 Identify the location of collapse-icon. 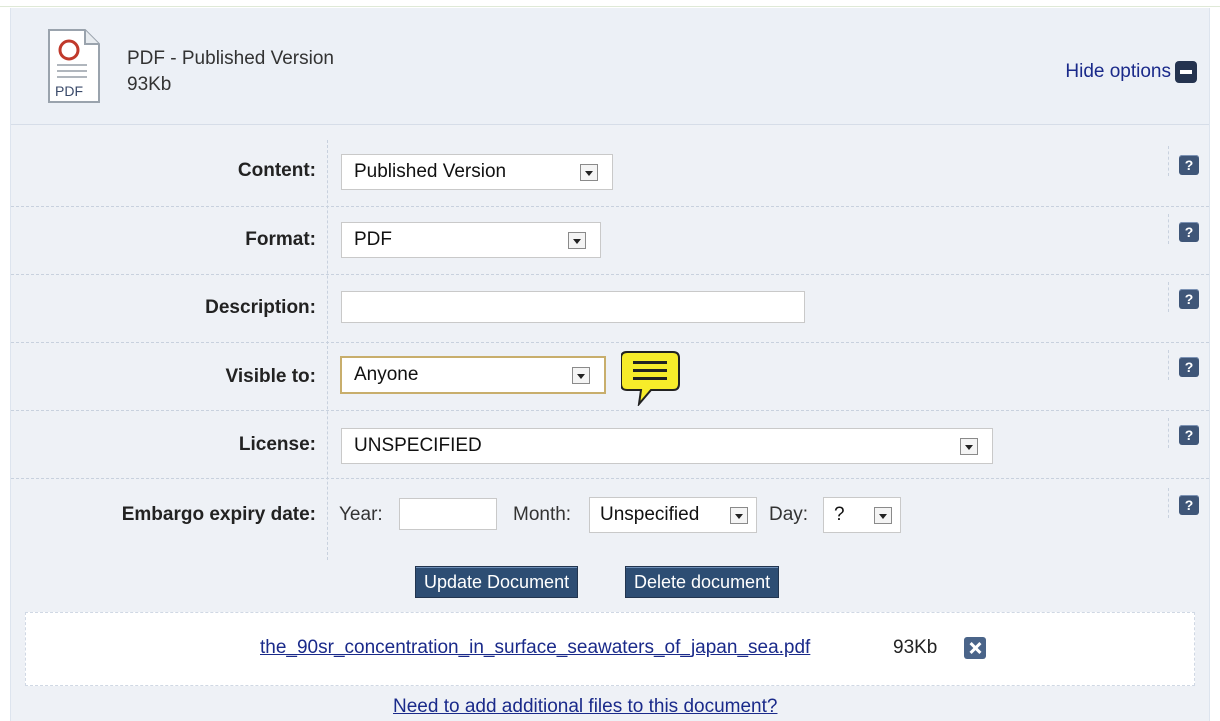
(1186, 72).